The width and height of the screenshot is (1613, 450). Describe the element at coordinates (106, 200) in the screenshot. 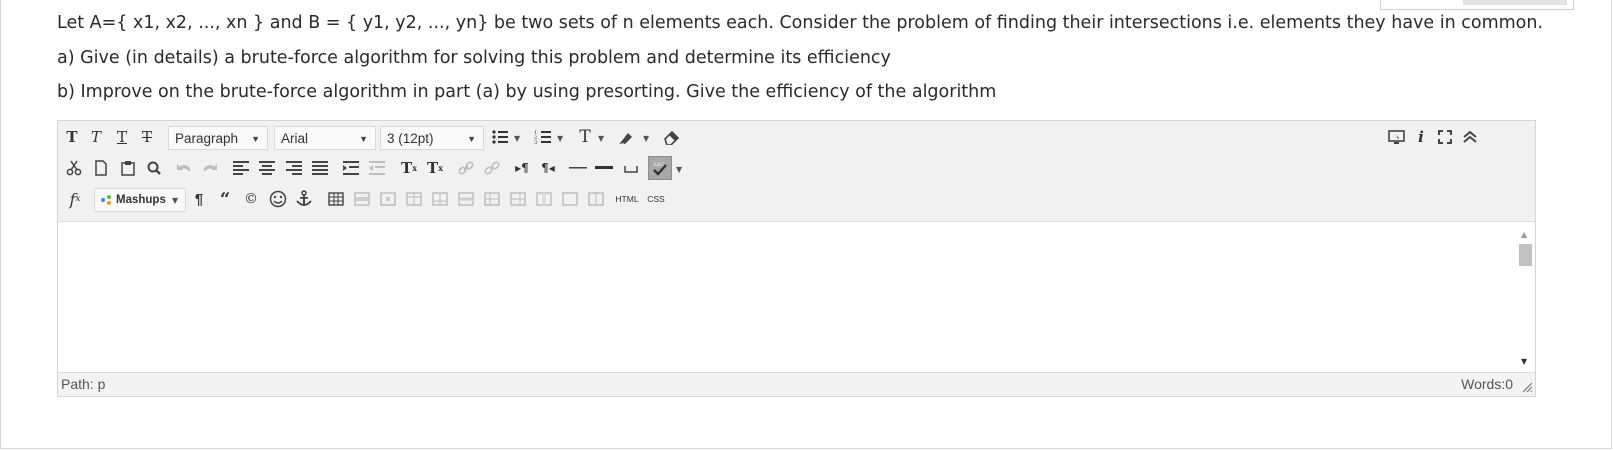

I see `mashups-icon` at that location.